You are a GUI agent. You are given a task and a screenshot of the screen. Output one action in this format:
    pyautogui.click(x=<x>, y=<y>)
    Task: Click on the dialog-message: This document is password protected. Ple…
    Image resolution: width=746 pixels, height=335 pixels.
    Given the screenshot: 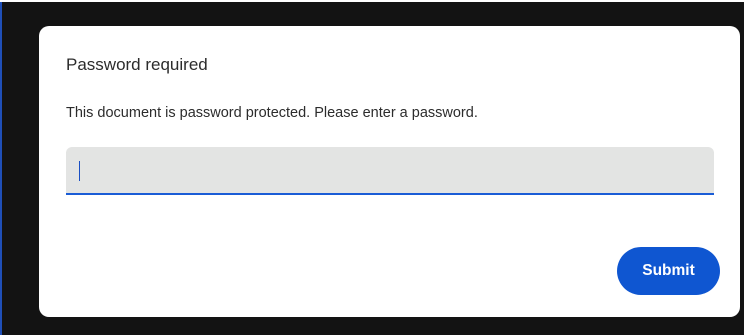 What is the action you would take?
    pyautogui.click(x=272, y=113)
    